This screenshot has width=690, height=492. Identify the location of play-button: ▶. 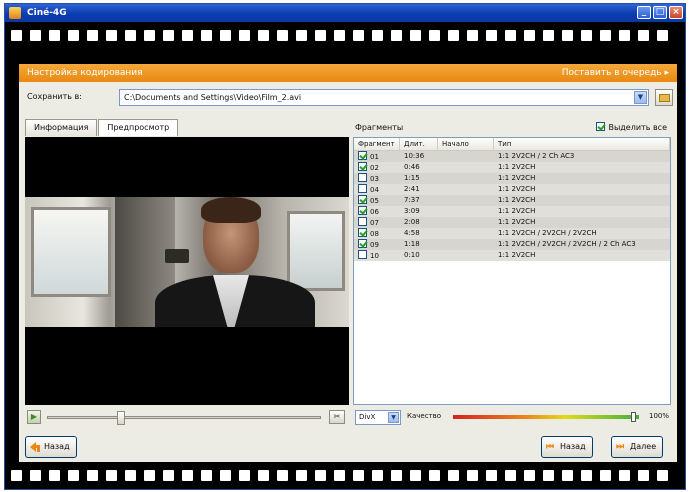
(34, 417).